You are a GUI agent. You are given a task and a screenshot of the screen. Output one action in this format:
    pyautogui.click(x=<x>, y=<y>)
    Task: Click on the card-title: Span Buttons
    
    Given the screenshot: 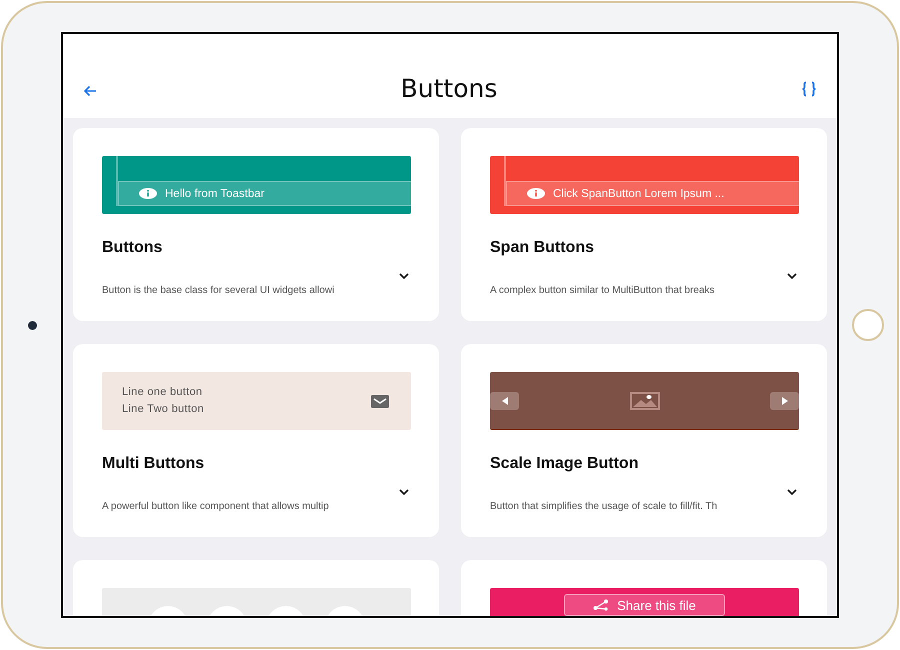 What is the action you would take?
    pyautogui.click(x=542, y=248)
    